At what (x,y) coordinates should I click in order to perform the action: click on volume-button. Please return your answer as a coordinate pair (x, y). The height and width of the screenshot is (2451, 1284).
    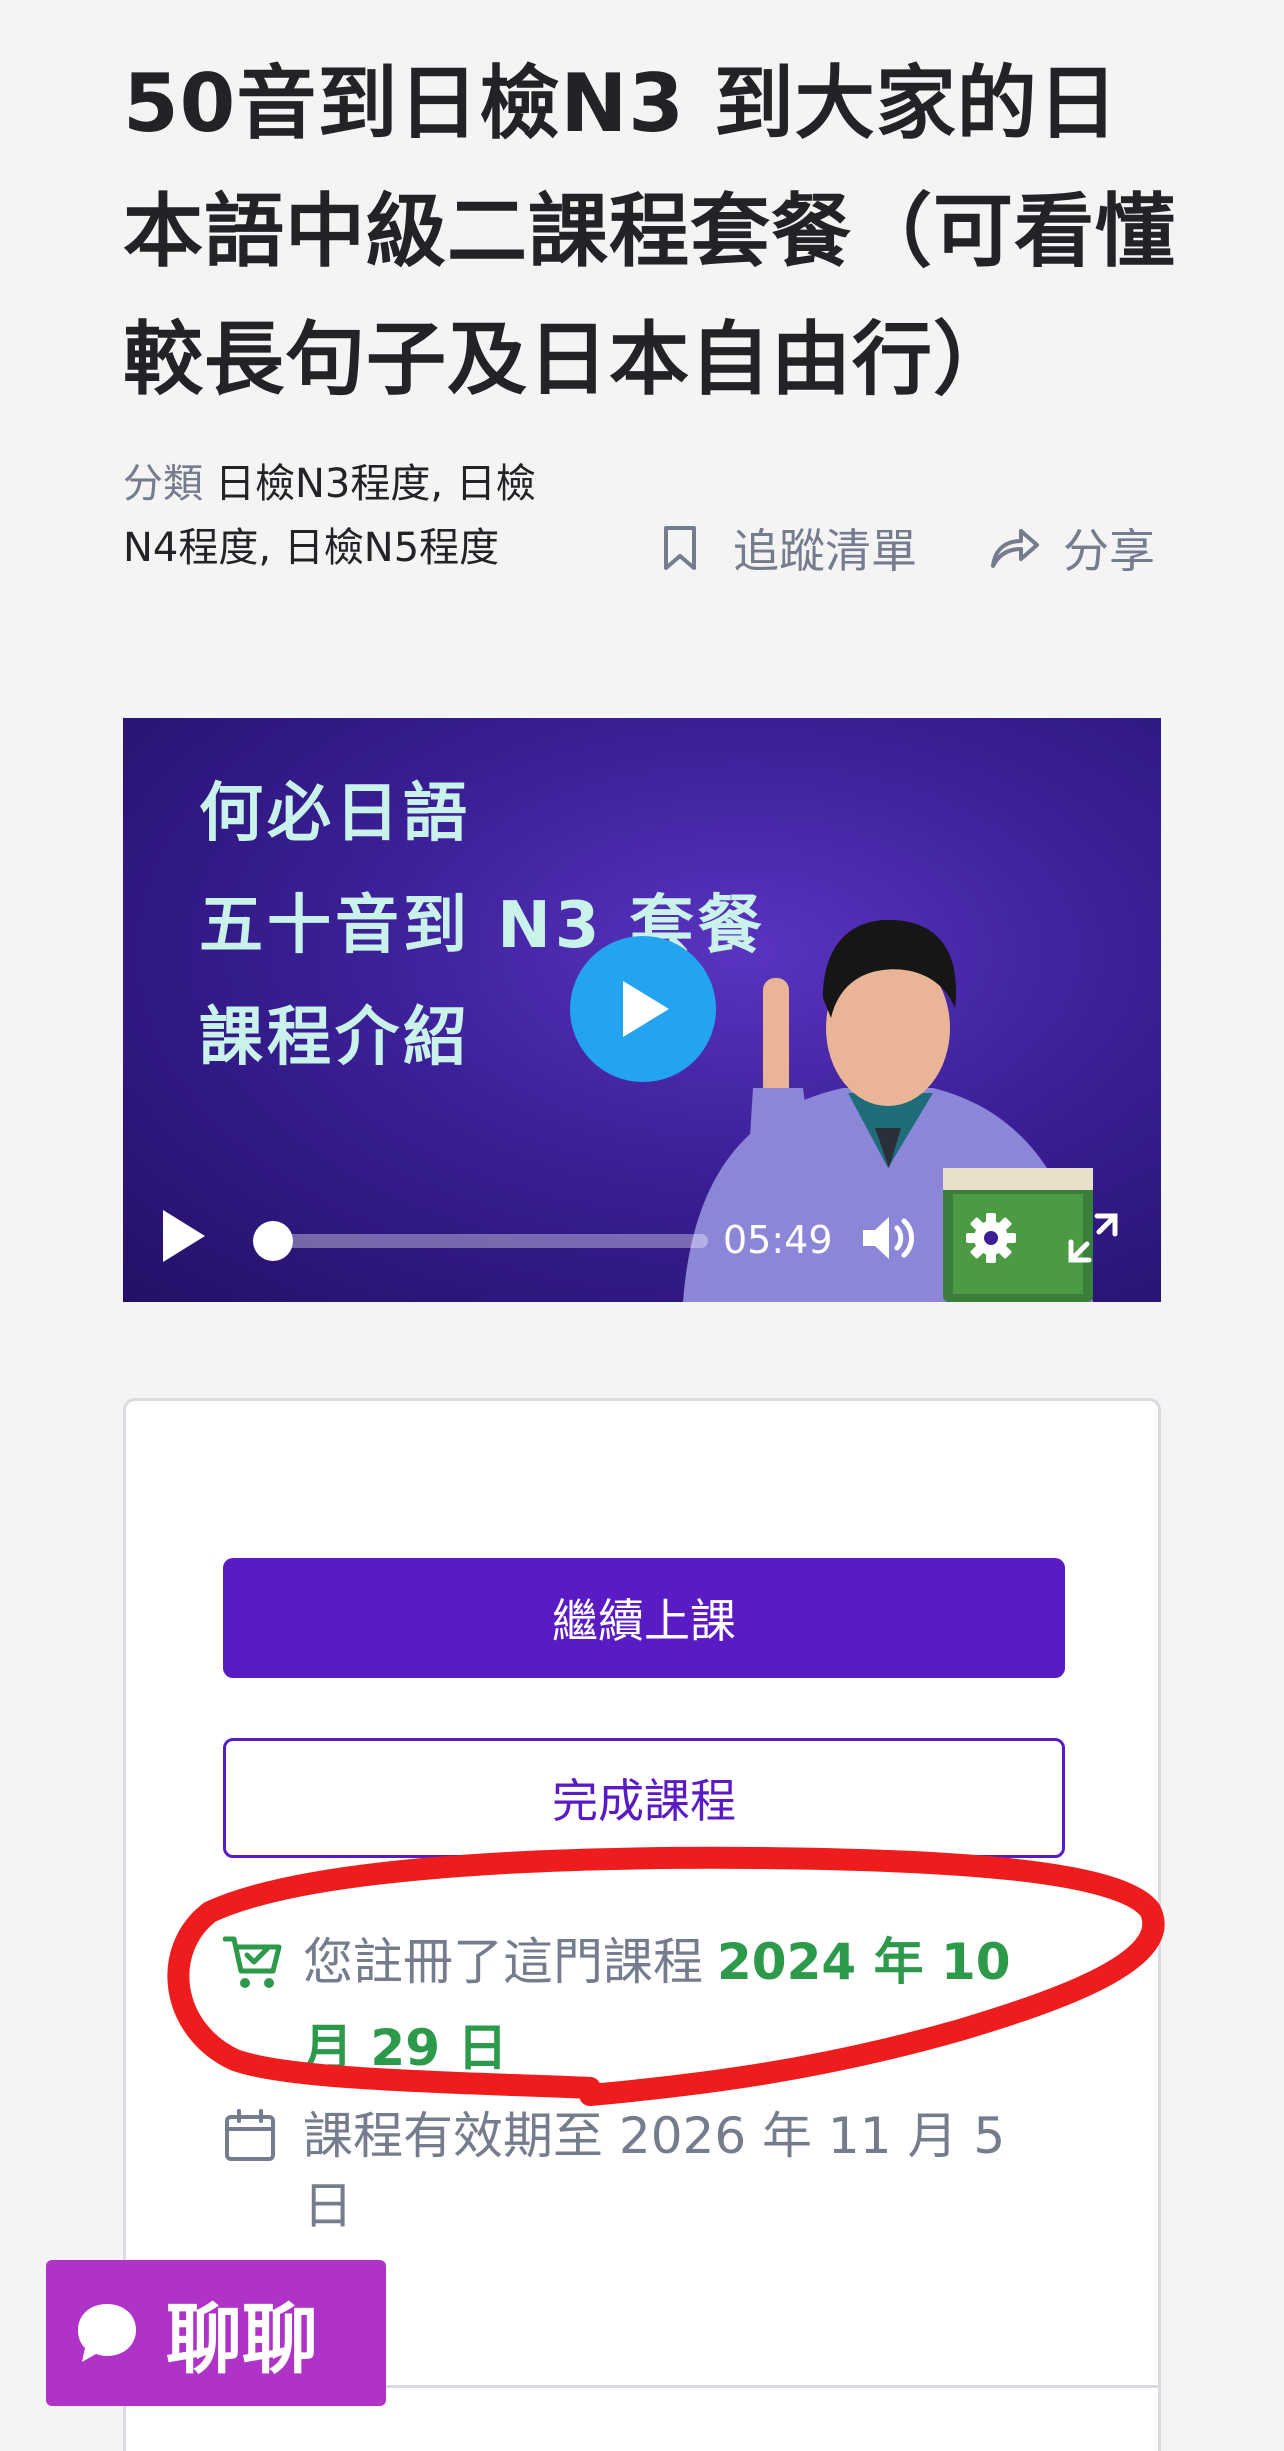
    Looking at the image, I should click on (889, 1240).